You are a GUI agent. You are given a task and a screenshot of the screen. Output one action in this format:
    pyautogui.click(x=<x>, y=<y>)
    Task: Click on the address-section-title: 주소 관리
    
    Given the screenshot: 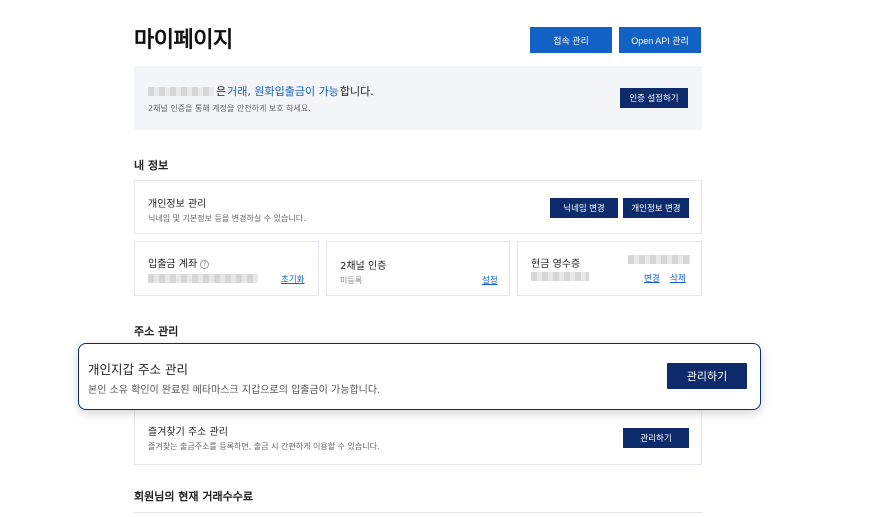 What is the action you would take?
    pyautogui.click(x=156, y=331)
    